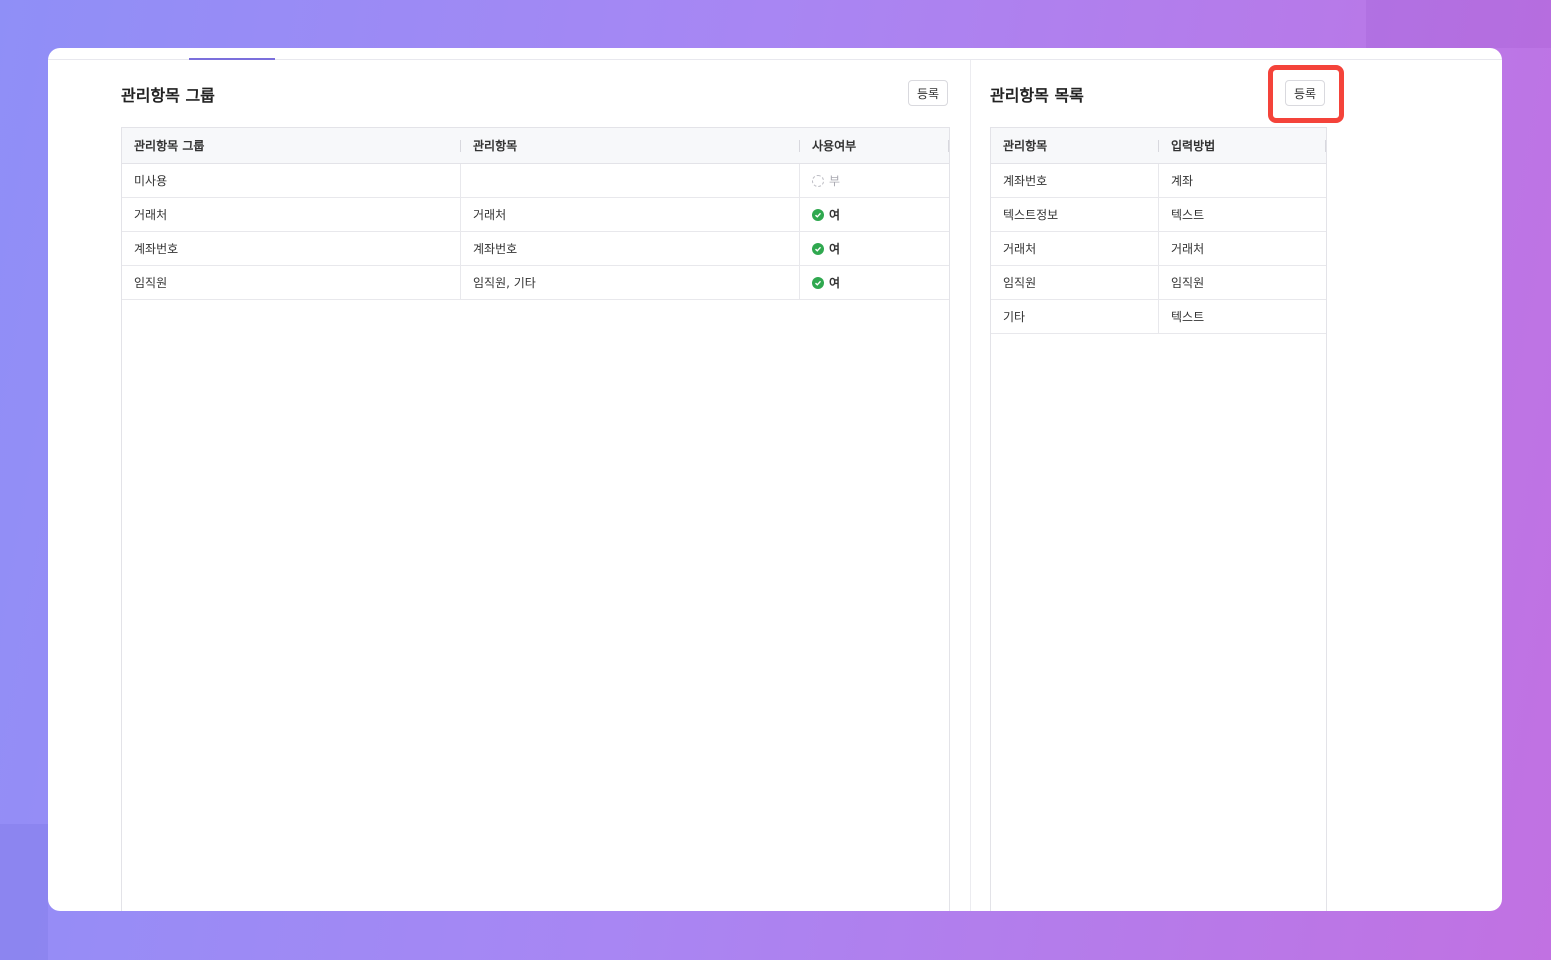 This screenshot has width=1551, height=960. Describe the element at coordinates (1075, 214) in the screenshot. I see `cell-item: 텍스트정보` at that location.